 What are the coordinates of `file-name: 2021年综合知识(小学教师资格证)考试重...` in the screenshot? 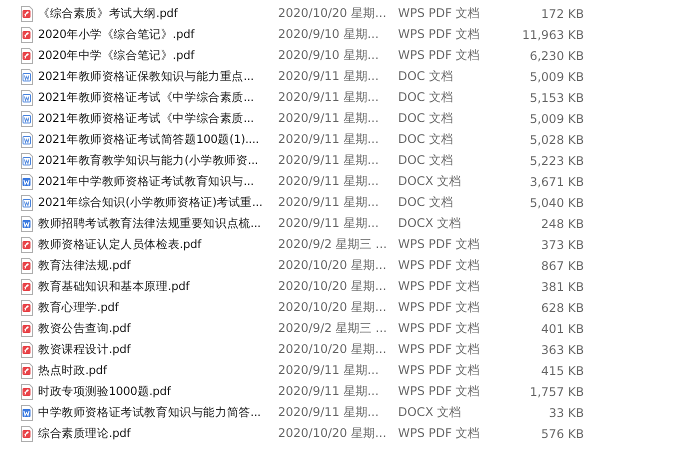 It's located at (158, 202).